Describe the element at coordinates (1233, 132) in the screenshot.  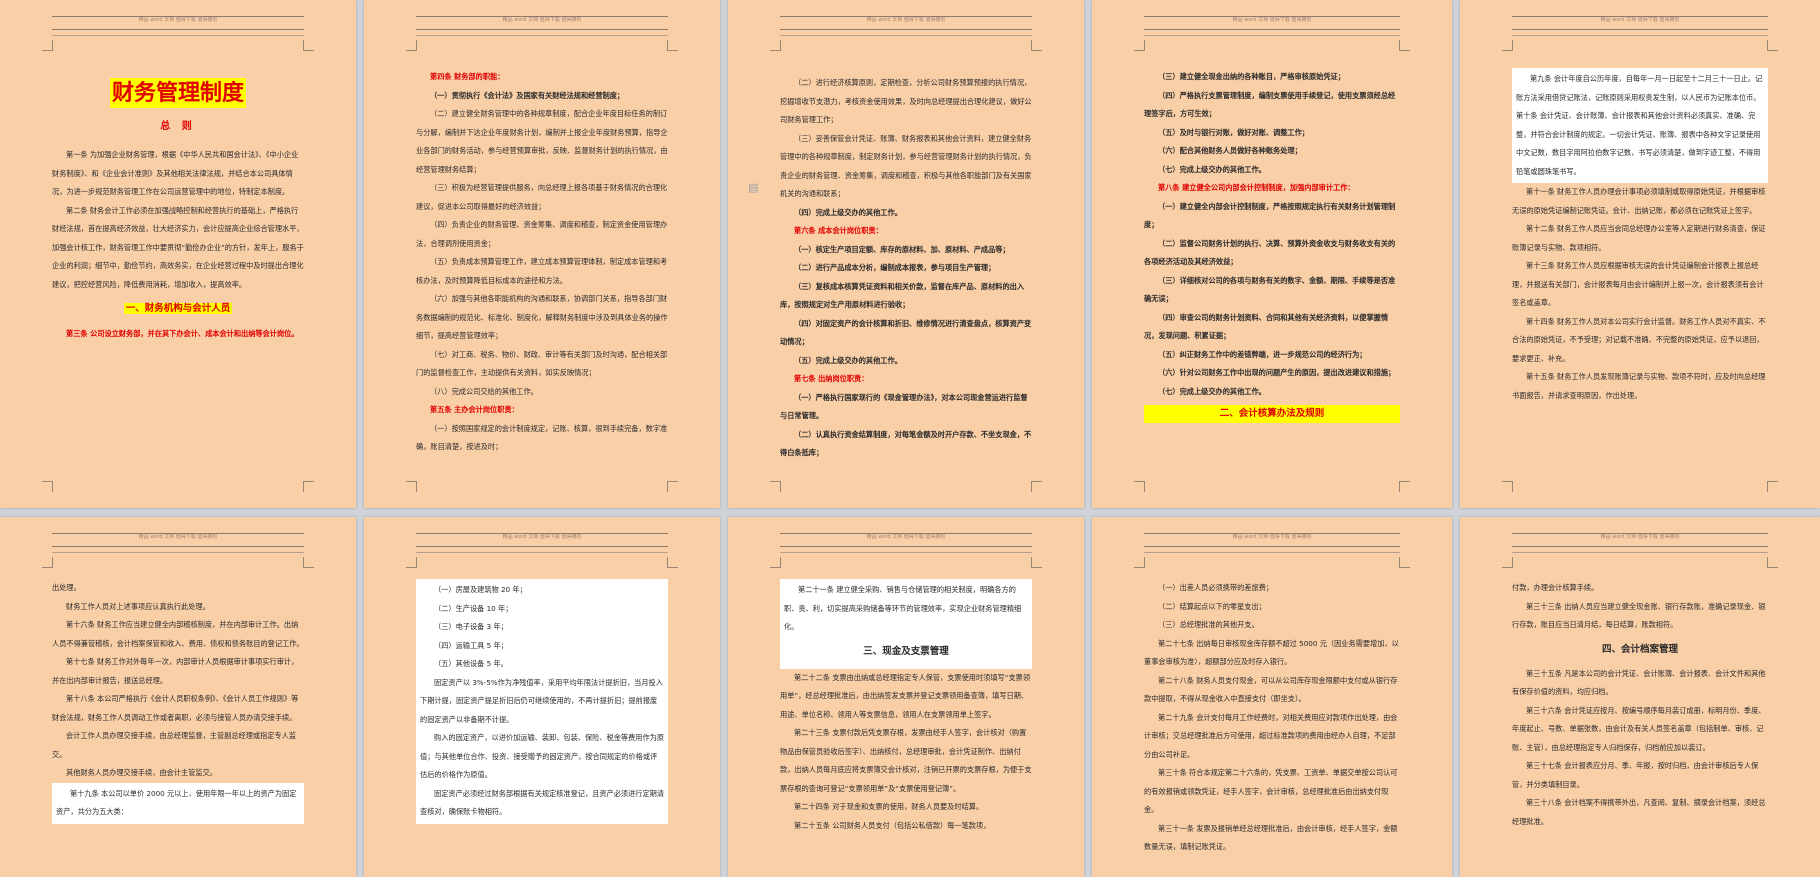
I see `list-item: （五）及时与银行对账，做好对账、调整工作；` at that location.